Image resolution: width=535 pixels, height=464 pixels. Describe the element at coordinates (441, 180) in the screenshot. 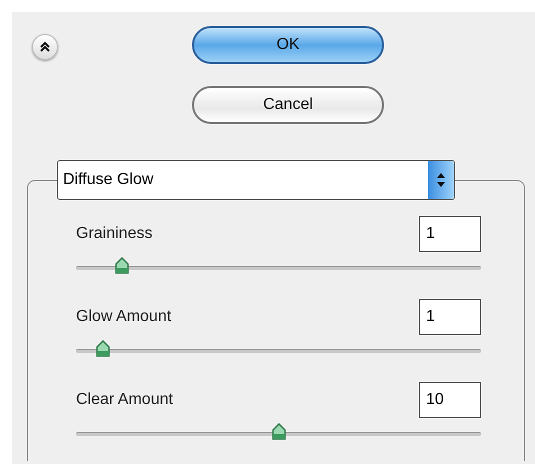

I see `up-down-arrows-icon` at that location.